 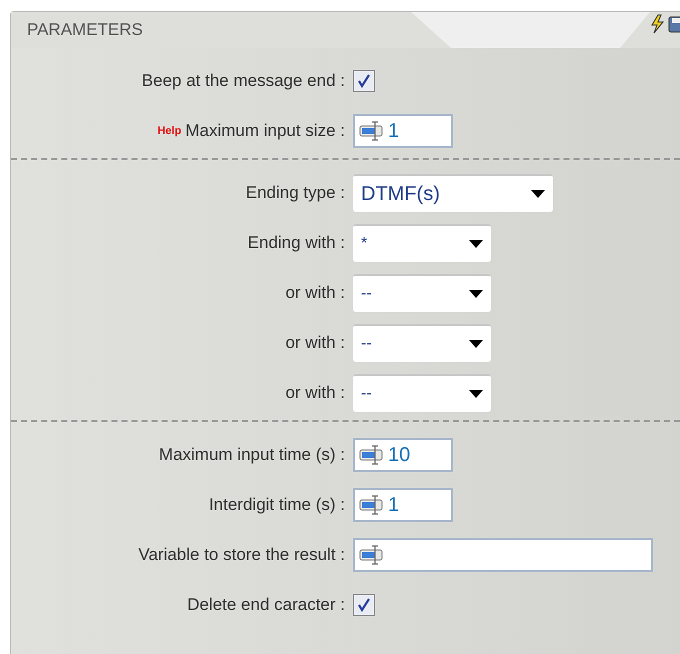 What do you see at coordinates (243, 81) in the screenshot?
I see `field-label: Beep at the message end :` at bounding box center [243, 81].